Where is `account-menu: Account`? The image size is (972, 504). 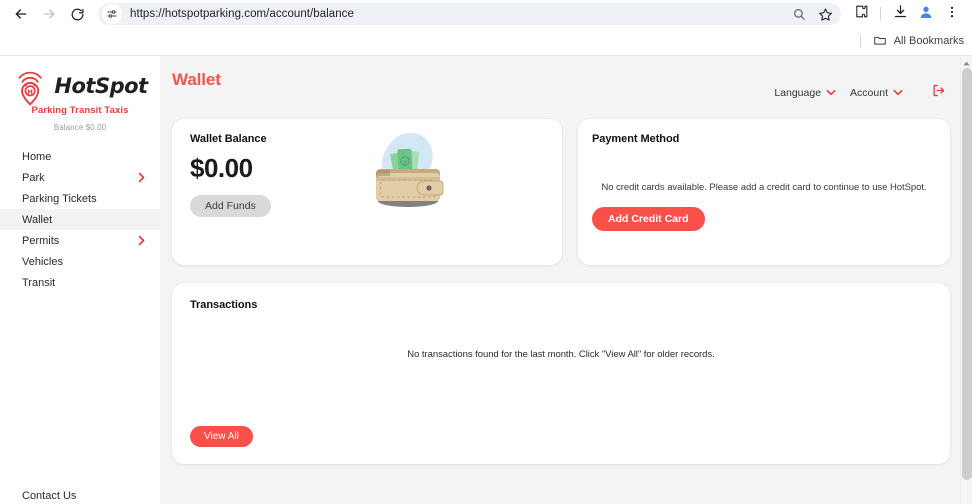 account-menu: Account is located at coordinates (876, 93).